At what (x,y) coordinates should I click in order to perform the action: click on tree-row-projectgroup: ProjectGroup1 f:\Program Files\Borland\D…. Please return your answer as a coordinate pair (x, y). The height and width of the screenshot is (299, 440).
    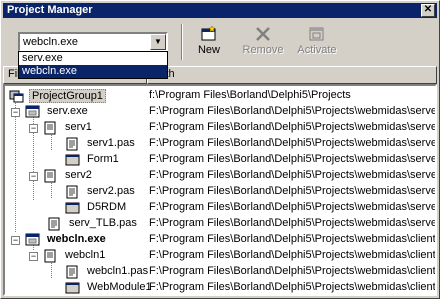
    Looking at the image, I should click on (220, 96).